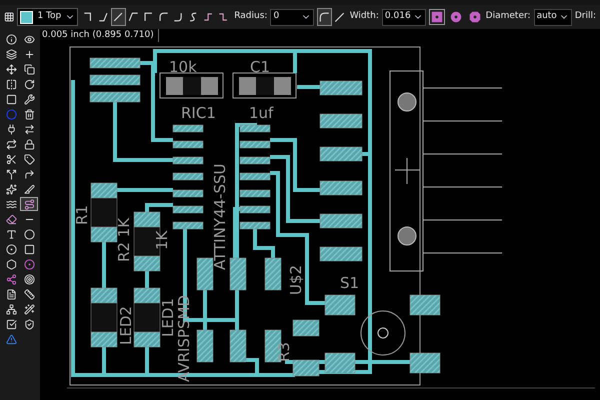 The width and height of the screenshot is (600, 400). I want to click on component-label: ATTINY44-SSU, so click(220, 217).